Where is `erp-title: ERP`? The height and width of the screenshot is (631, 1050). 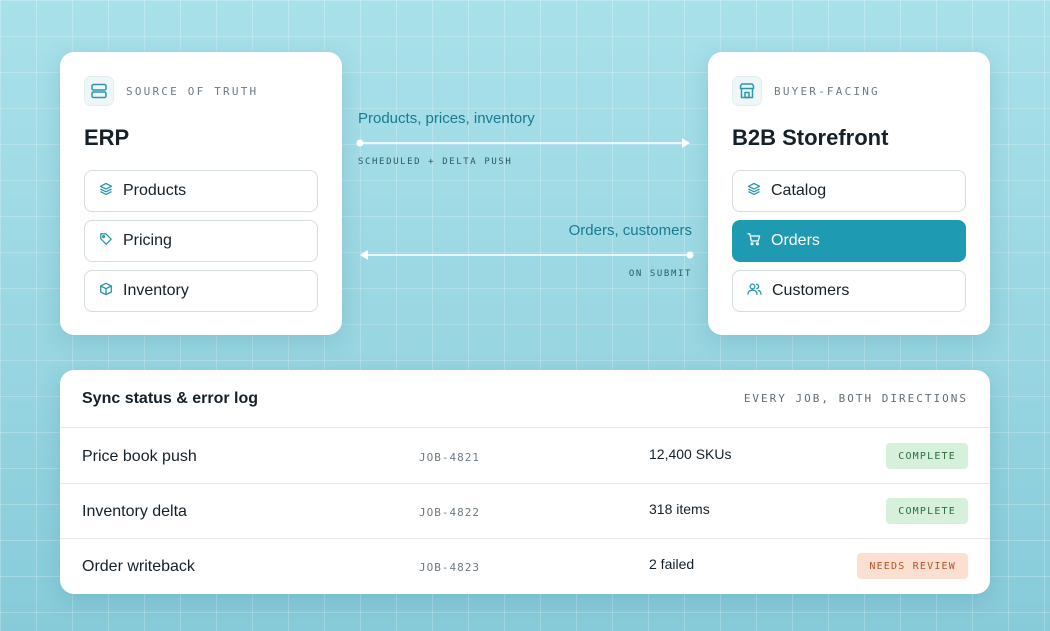 erp-title: ERP is located at coordinates (107, 137).